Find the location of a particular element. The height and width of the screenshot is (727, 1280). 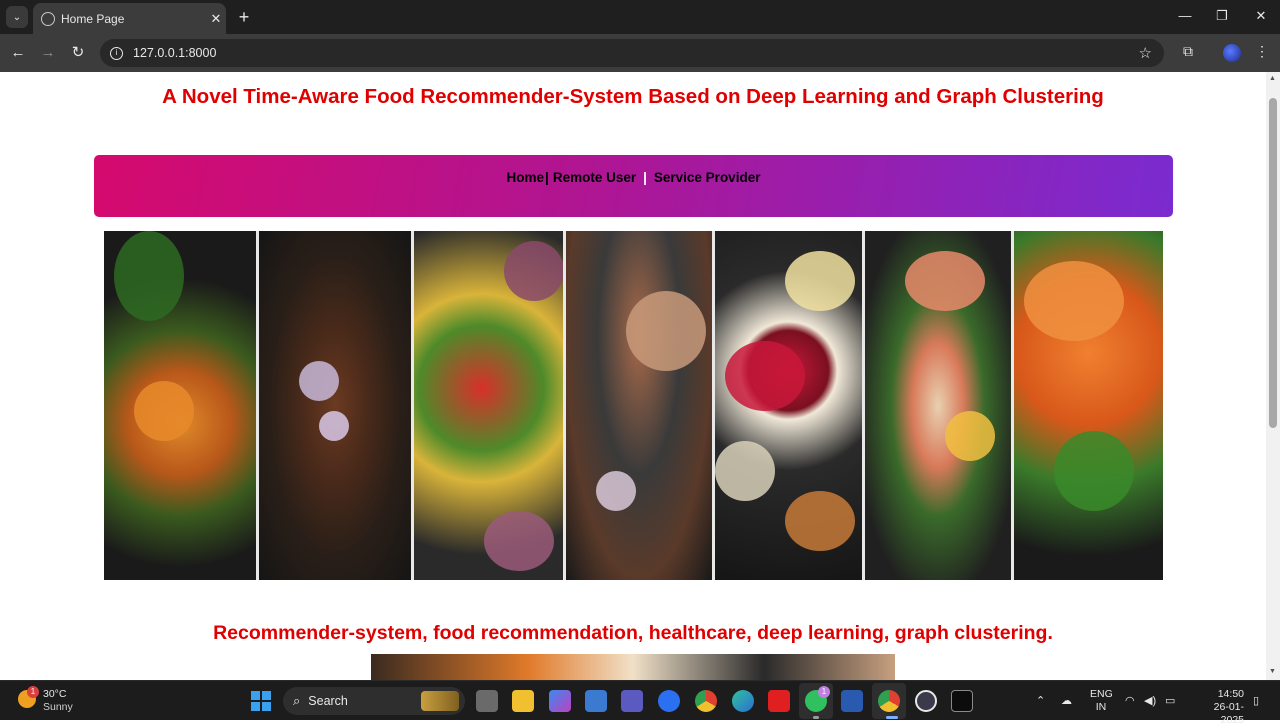

soups-image is located at coordinates (790, 405).